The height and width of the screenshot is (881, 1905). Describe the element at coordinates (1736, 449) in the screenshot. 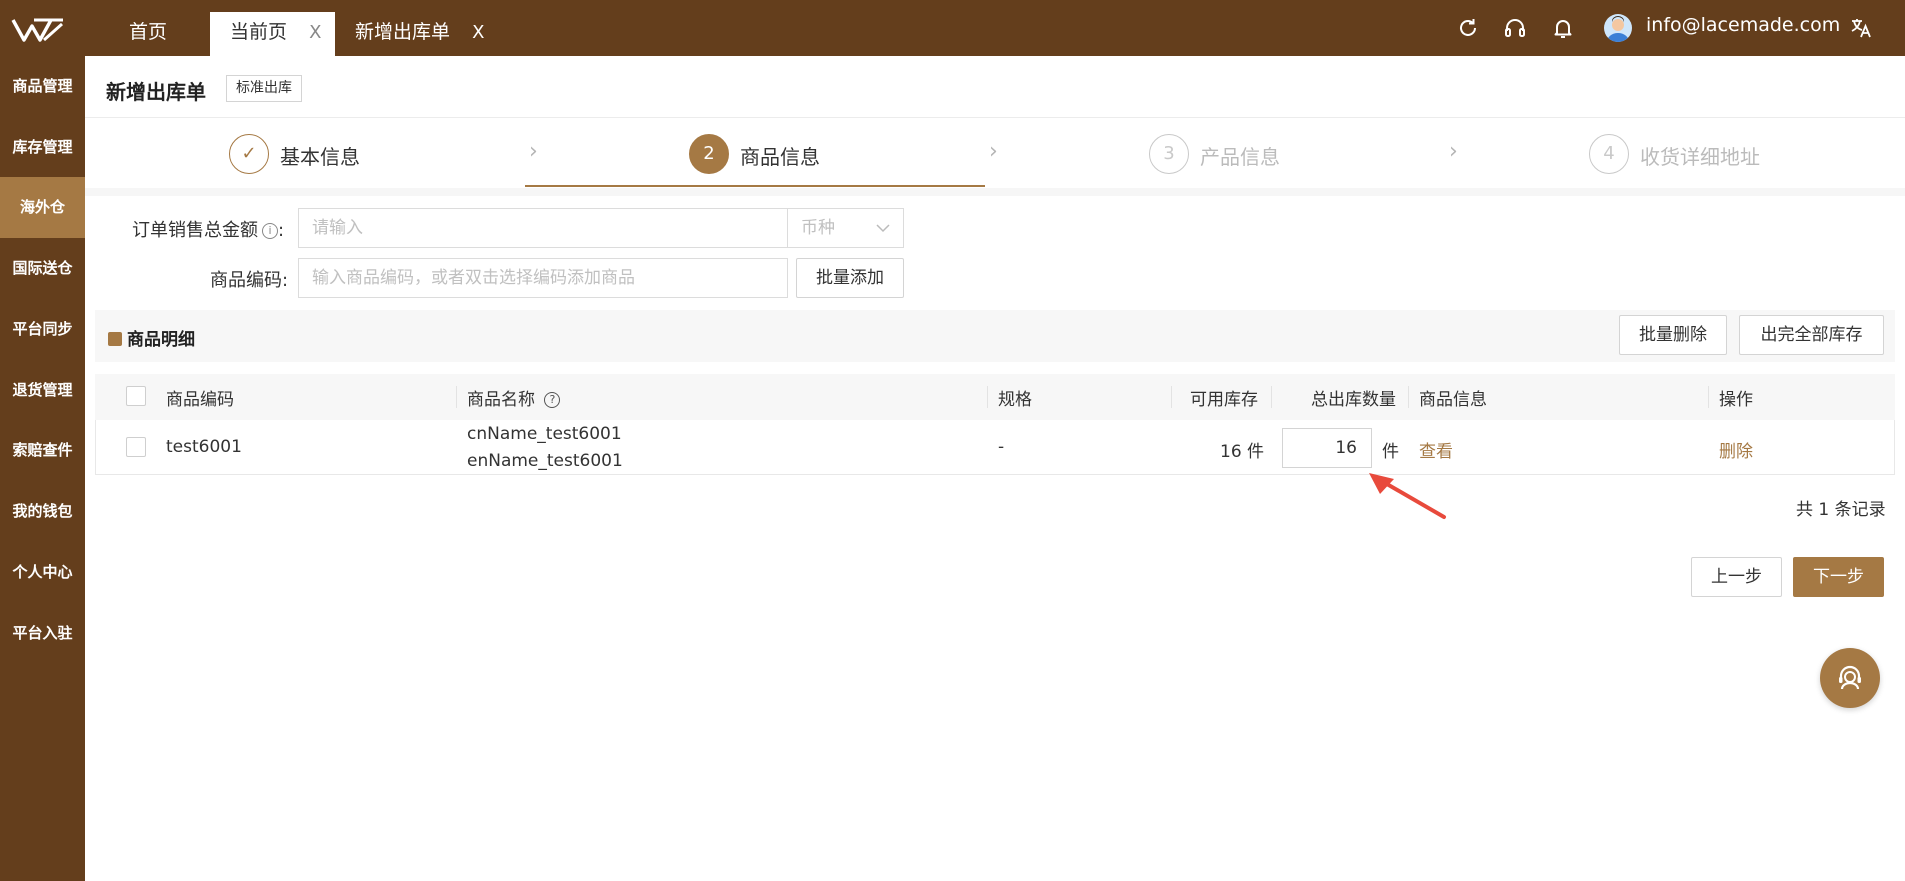

I see `delete-link: 删除` at that location.